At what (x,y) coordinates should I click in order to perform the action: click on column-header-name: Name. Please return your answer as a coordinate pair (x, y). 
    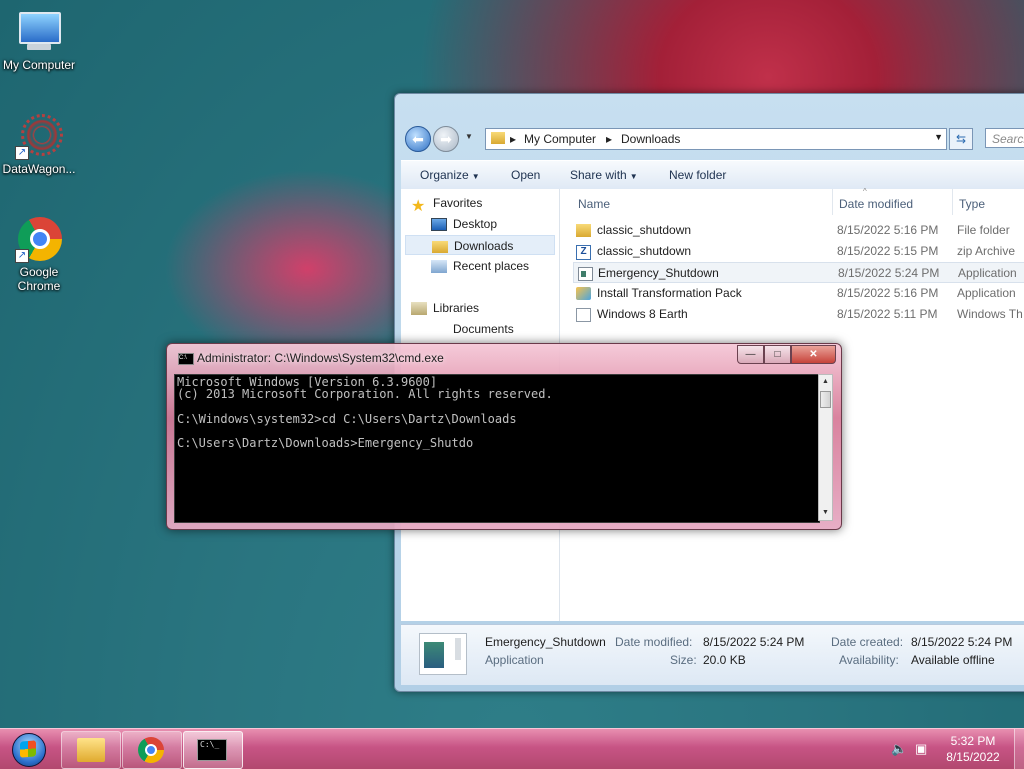
    Looking at the image, I should click on (594, 204).